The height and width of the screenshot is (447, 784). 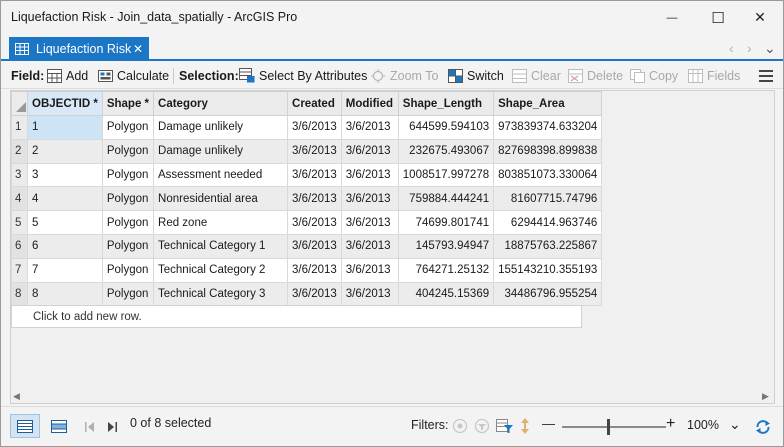 I want to click on chevron-right-icon: ›, so click(x=749, y=48).